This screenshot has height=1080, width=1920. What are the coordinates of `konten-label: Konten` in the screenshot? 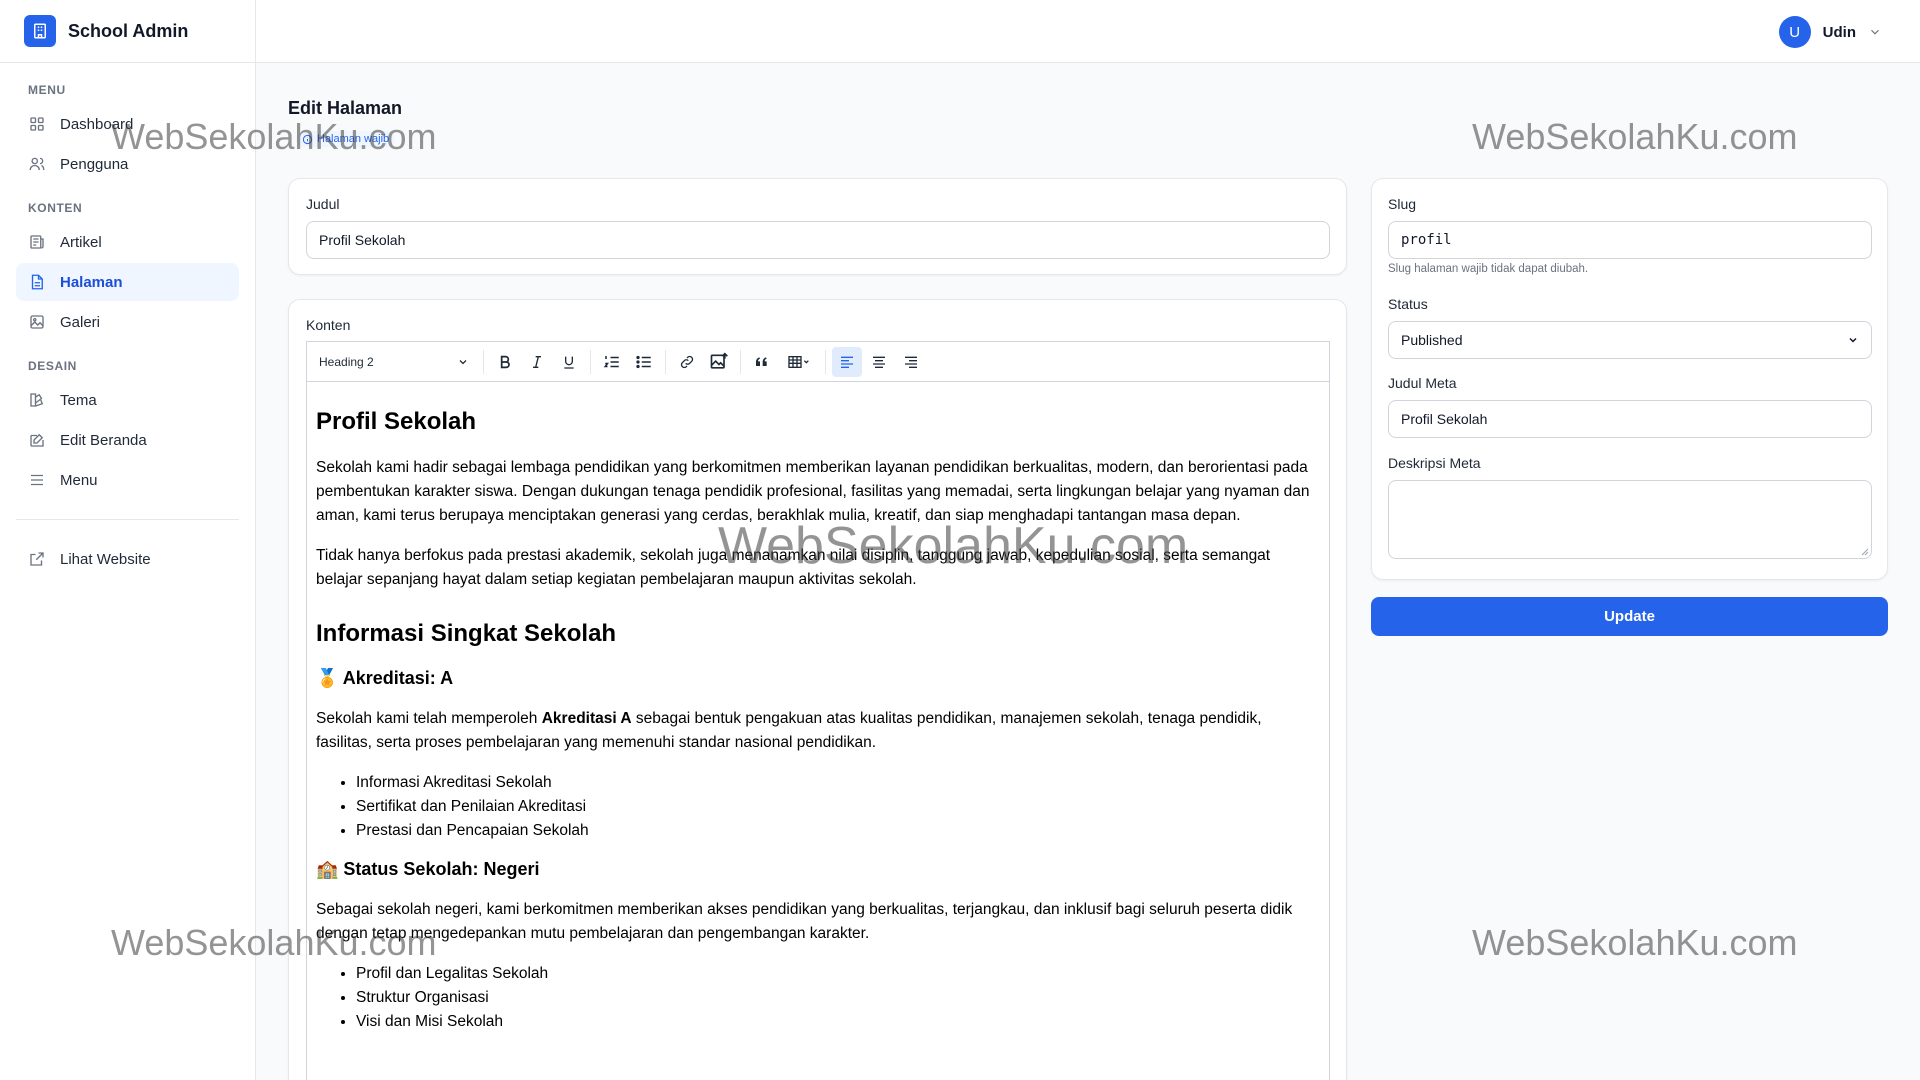 It's located at (328, 325).